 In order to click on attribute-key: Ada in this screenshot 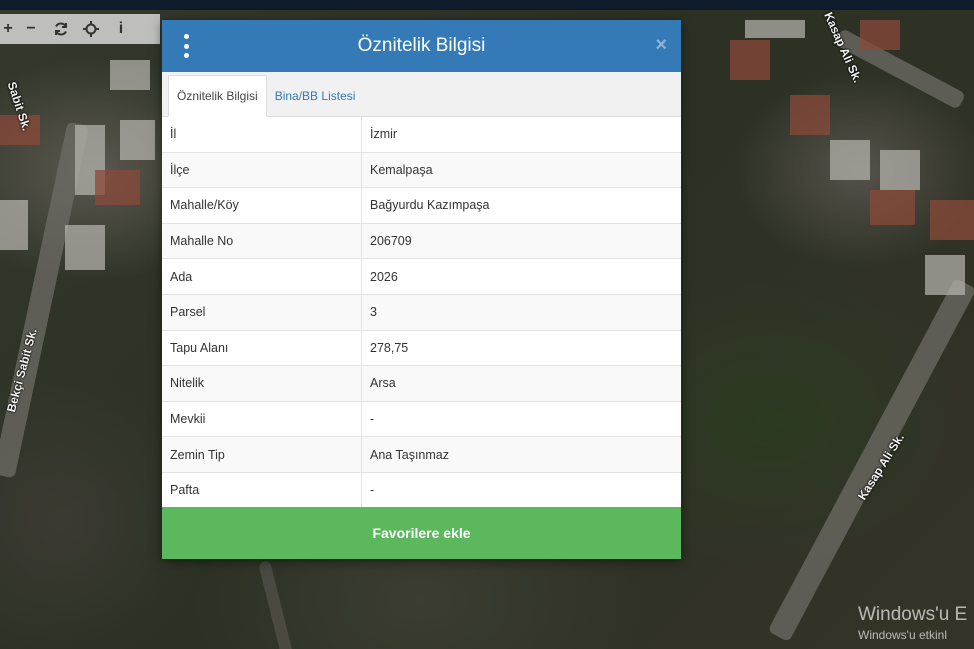, I will do `click(262, 276)`.